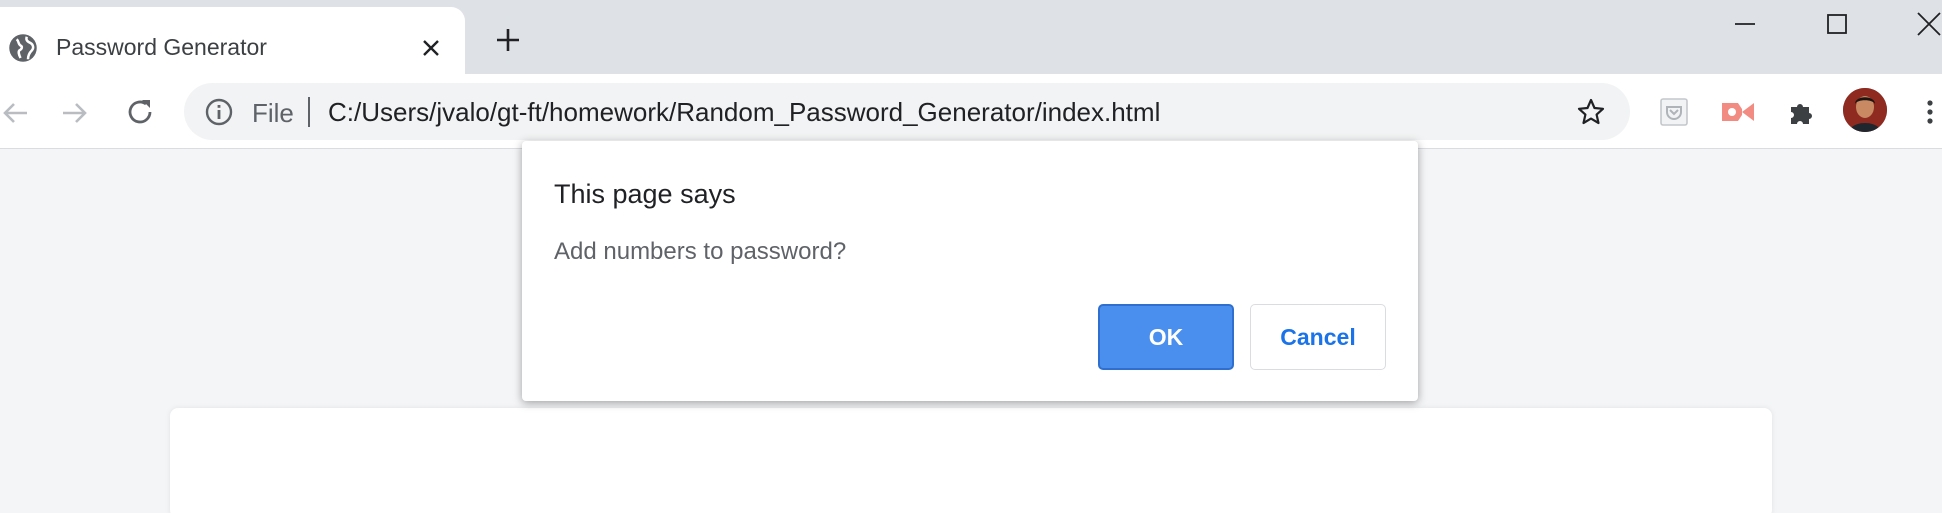 The image size is (1942, 513). Describe the element at coordinates (15, 113) in the screenshot. I see `back-arrow-icon` at that location.